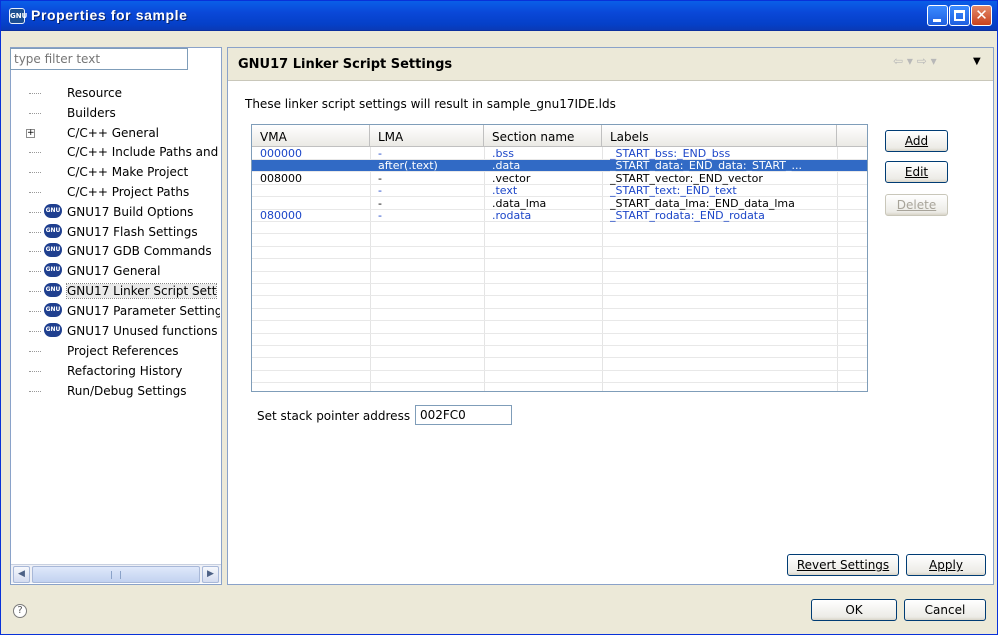 This screenshot has height=635, width=998. Describe the element at coordinates (673, 191) in the screenshot. I see `table-cell-labels: _START_text:_END_text` at that location.